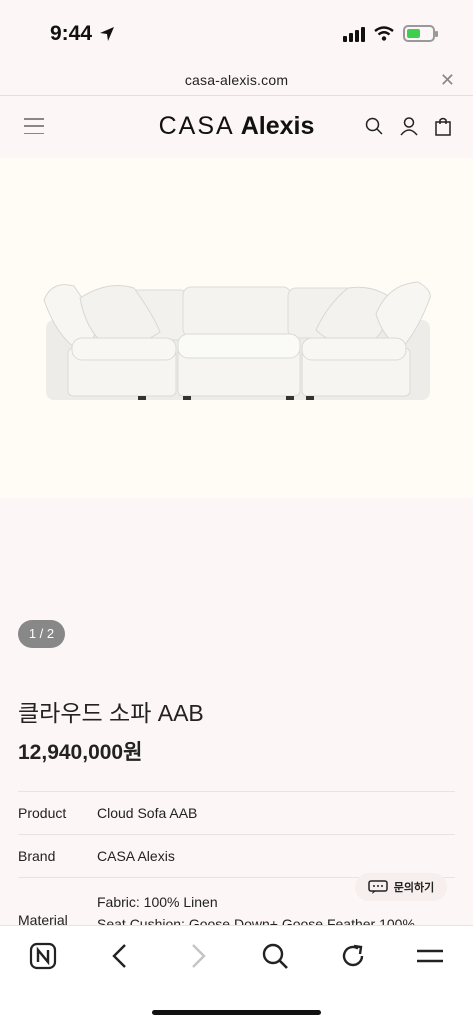 The height and width of the screenshot is (1024, 473). What do you see at coordinates (42, 813) in the screenshot?
I see `info-label: Product` at bounding box center [42, 813].